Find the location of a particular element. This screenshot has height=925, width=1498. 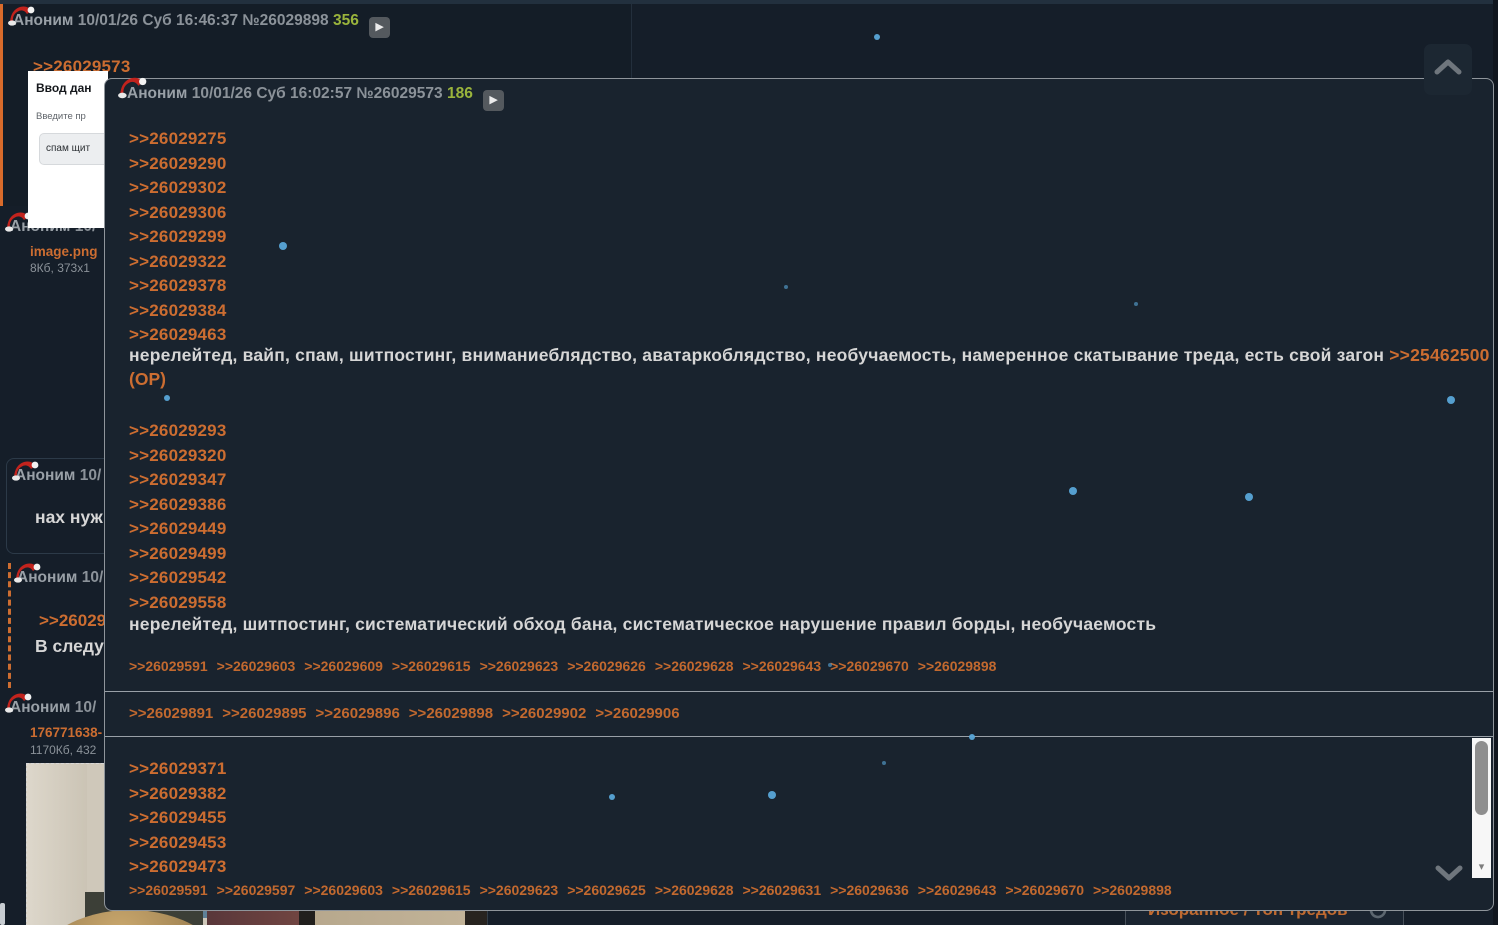

image-thumbnail-captcha: Ввод дан Введите пр спам щит is located at coordinates (68, 149).